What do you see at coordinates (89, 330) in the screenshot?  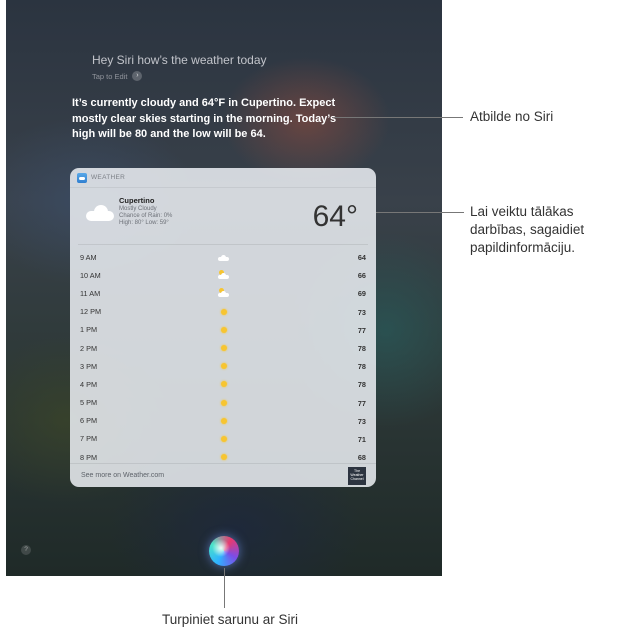 I see `hour-time: 1 PM` at bounding box center [89, 330].